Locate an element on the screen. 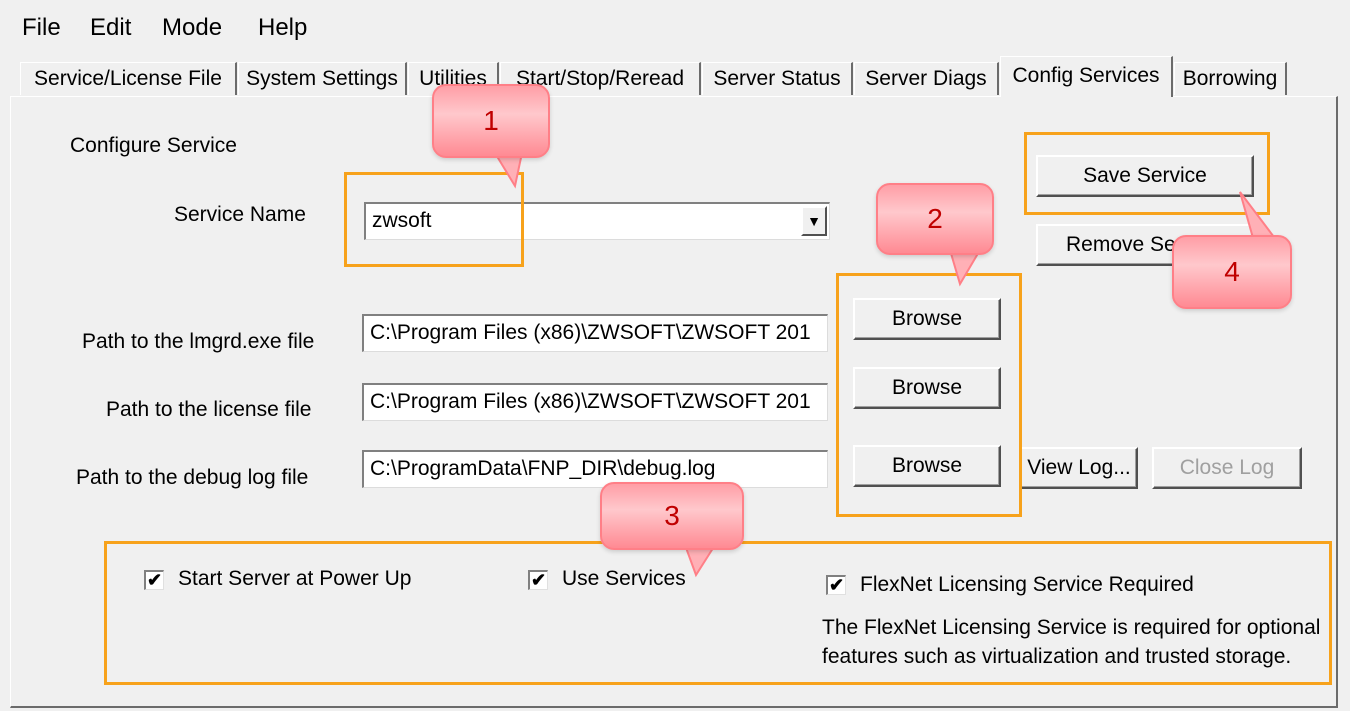 Image resolution: width=1350 pixels, height=711 pixels. tab-config-services: Config Services is located at coordinates (1086, 76).